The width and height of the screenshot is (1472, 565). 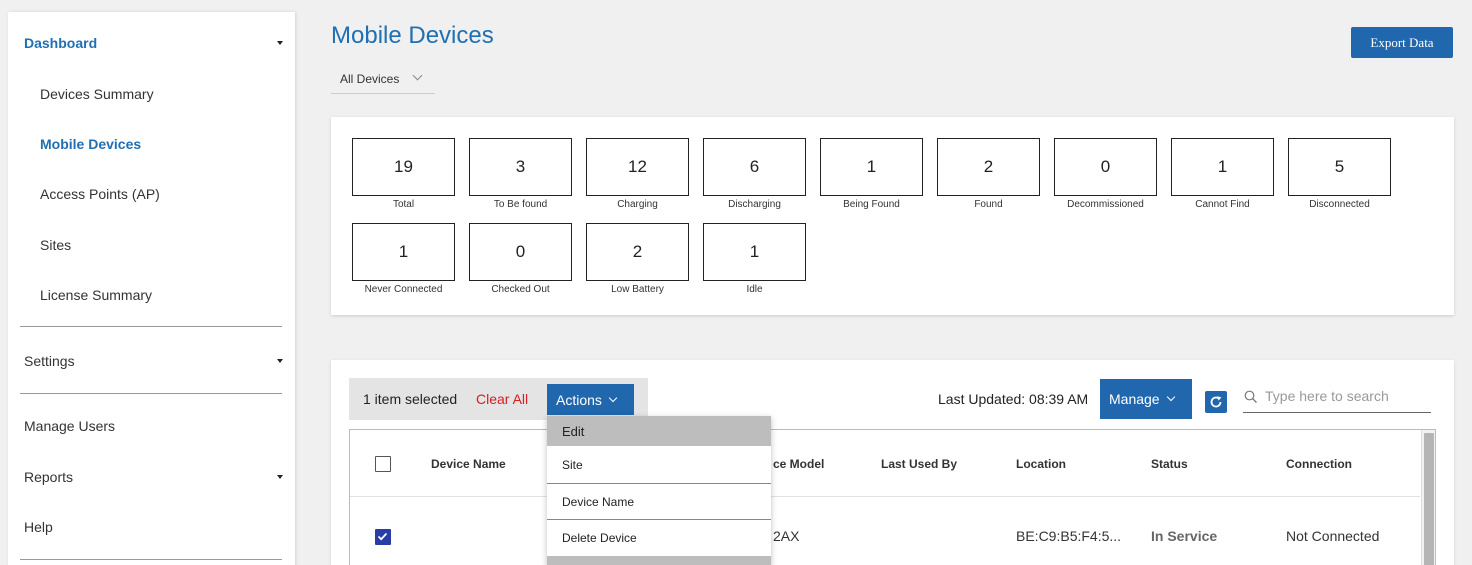 I want to click on stat-card: 6 Discharging, so click(x=754, y=174).